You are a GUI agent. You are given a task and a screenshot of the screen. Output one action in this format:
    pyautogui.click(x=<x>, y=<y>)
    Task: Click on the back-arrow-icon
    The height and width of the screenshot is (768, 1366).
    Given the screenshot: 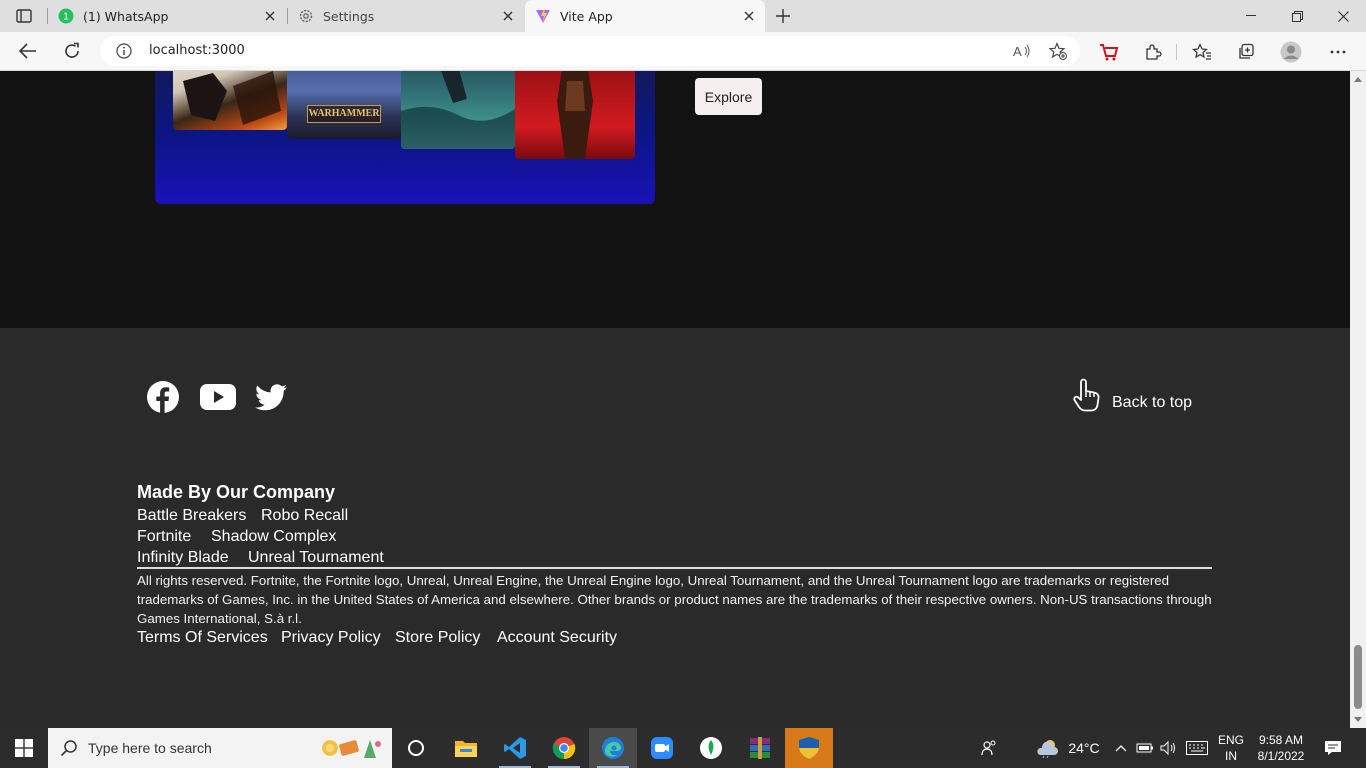 What is the action you would take?
    pyautogui.click(x=28, y=51)
    